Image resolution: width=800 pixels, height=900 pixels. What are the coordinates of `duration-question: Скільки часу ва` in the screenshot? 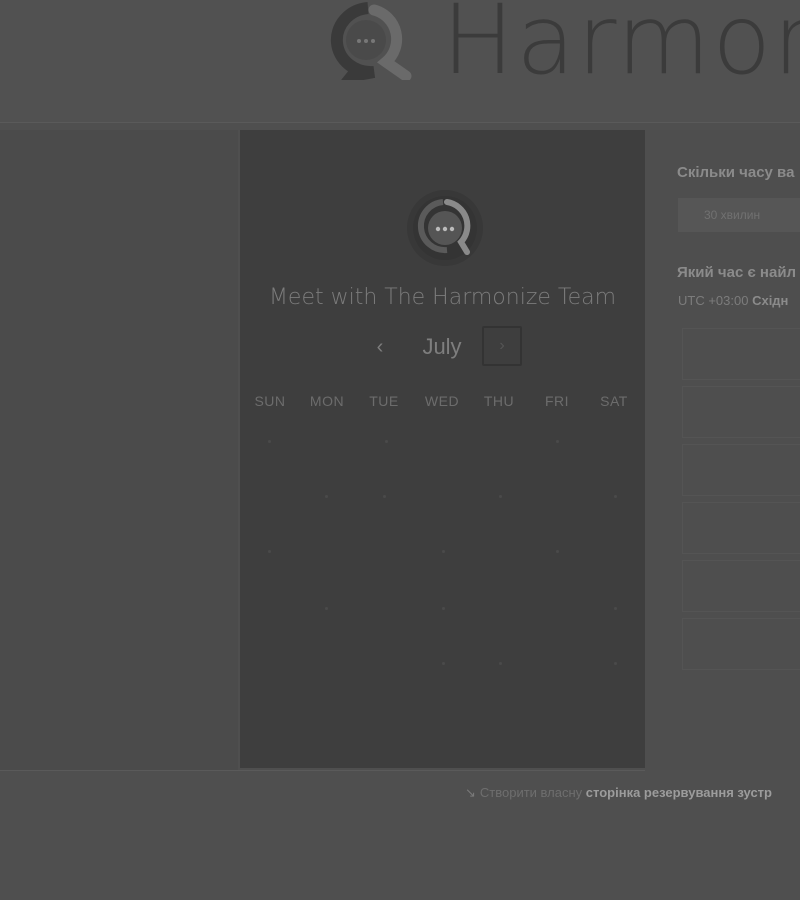 It's located at (736, 172).